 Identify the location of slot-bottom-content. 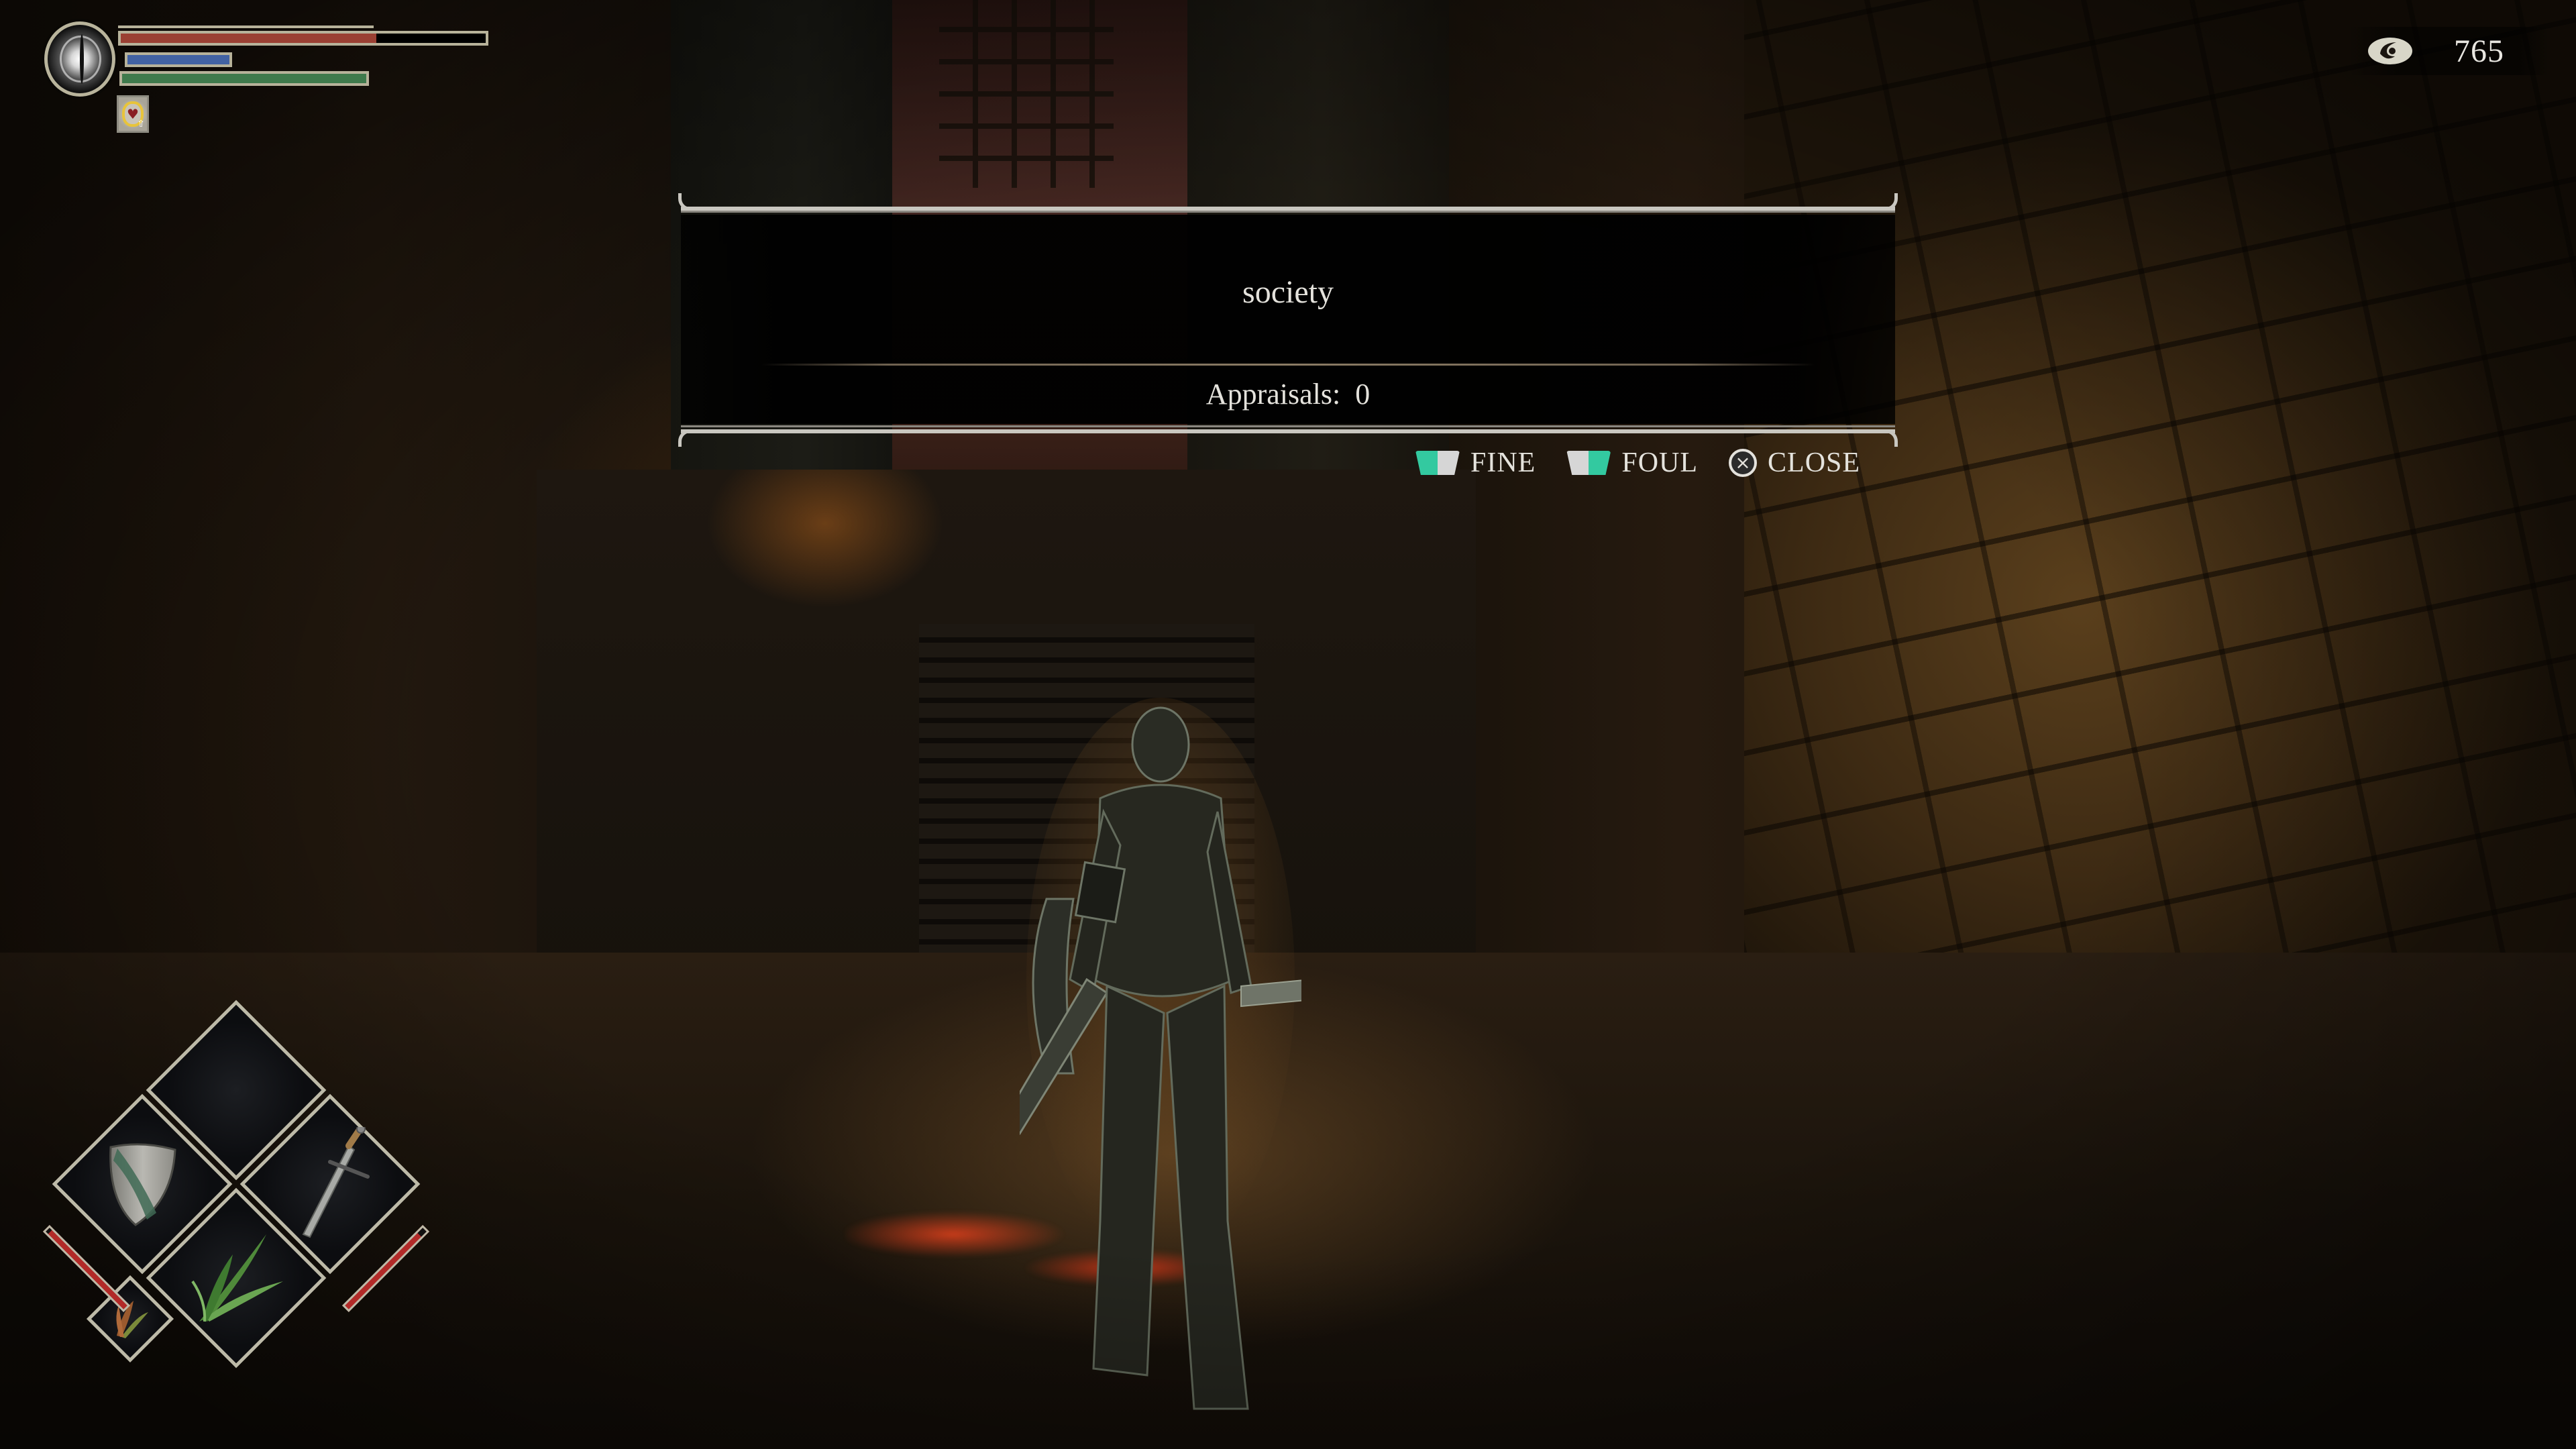
(236, 1278).